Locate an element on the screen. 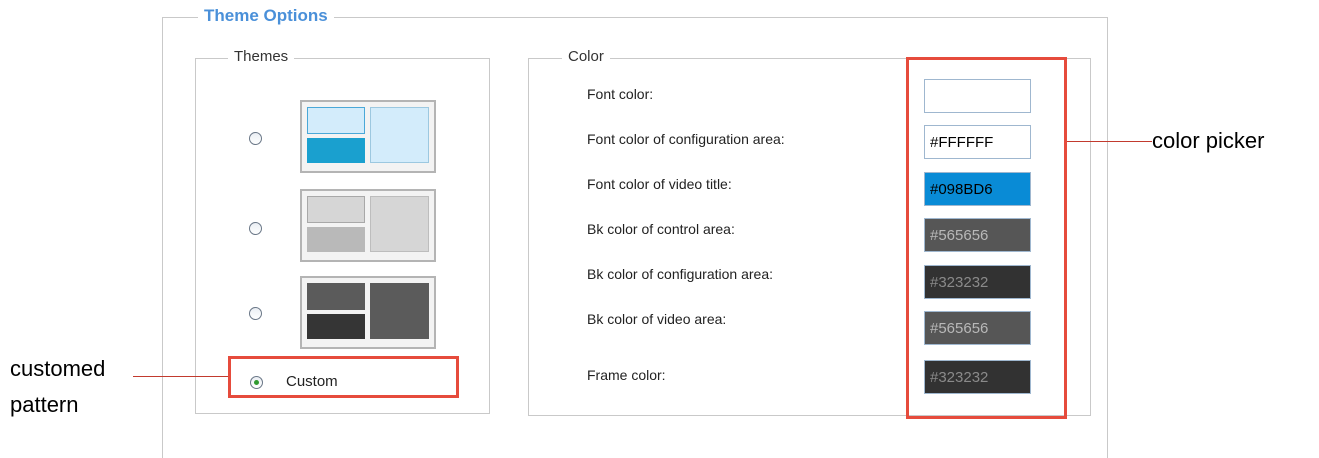 This screenshot has width=1319, height=458. theme-radio-gray is located at coordinates (255, 228).